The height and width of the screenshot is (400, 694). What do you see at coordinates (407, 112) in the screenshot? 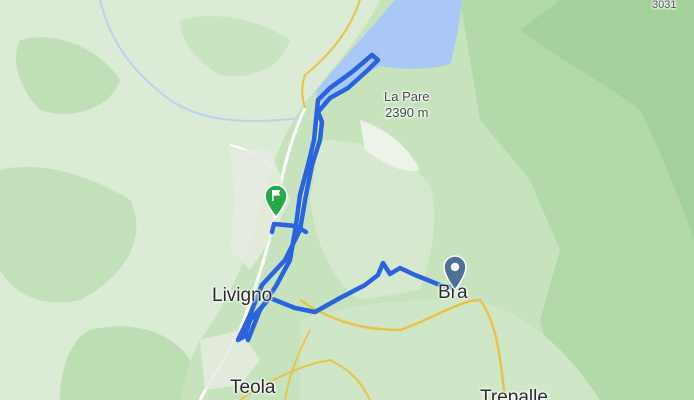
I see `peak-elevation: 2390 m` at bounding box center [407, 112].